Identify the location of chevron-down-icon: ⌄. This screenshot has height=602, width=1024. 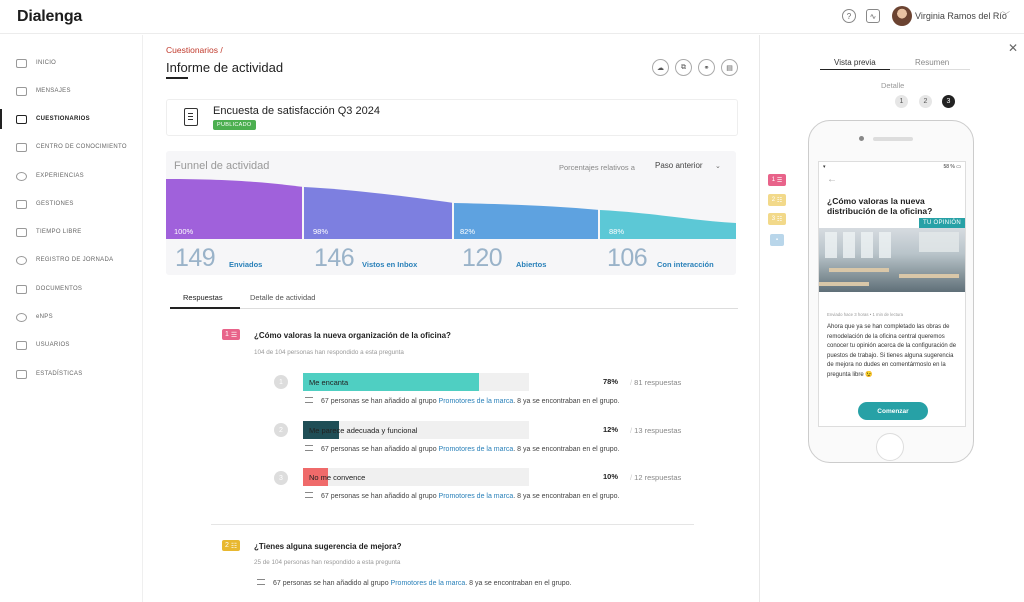
(718, 166).